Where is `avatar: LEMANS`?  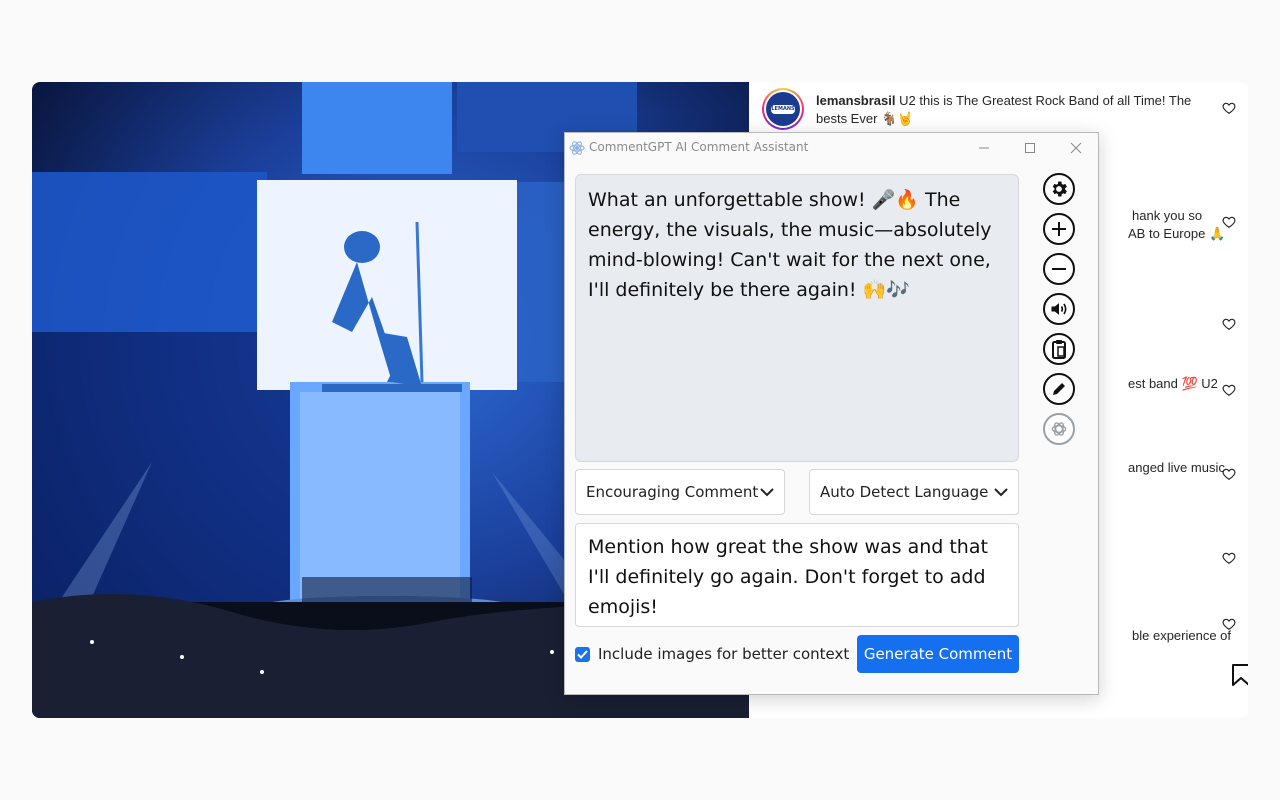
avatar: LEMANS is located at coordinates (783, 109).